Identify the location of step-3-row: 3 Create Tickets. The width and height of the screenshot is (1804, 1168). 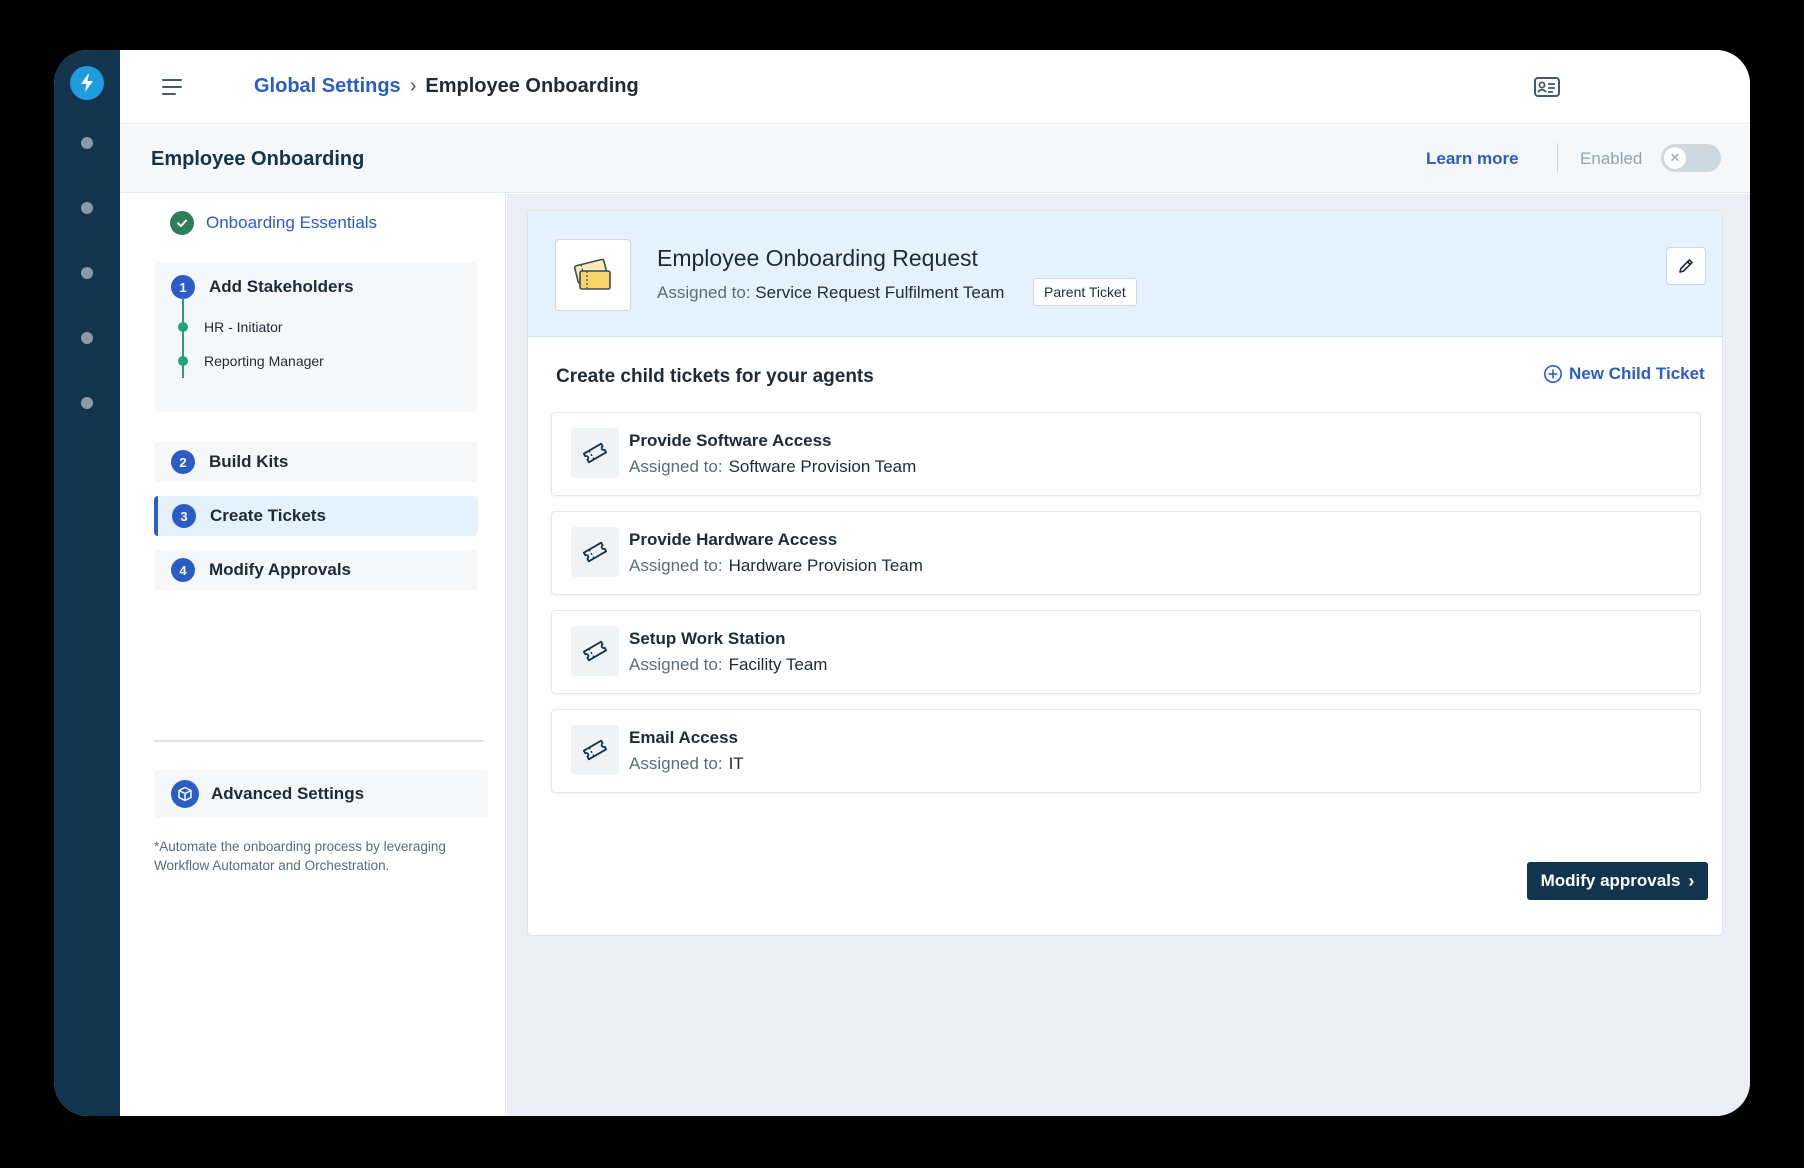
(249, 516).